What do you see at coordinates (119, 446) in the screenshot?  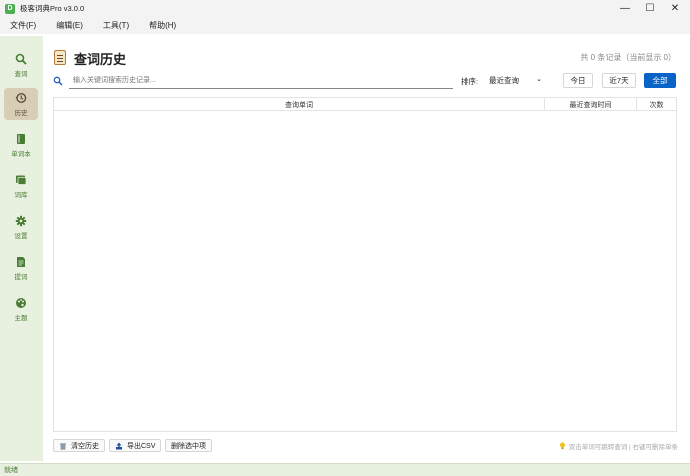 I see `export-icon` at bounding box center [119, 446].